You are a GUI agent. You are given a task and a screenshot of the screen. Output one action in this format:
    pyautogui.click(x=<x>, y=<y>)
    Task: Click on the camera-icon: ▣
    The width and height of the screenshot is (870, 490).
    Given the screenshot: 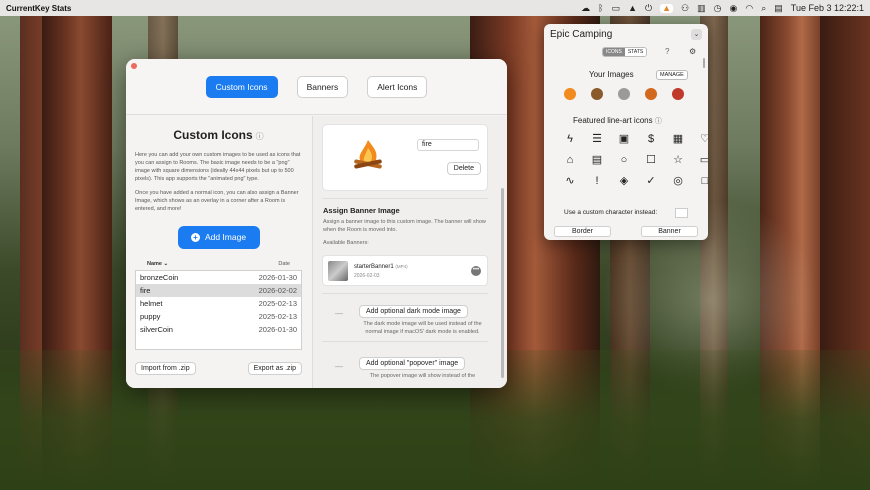 What is the action you would take?
    pyautogui.click(x=624, y=139)
    